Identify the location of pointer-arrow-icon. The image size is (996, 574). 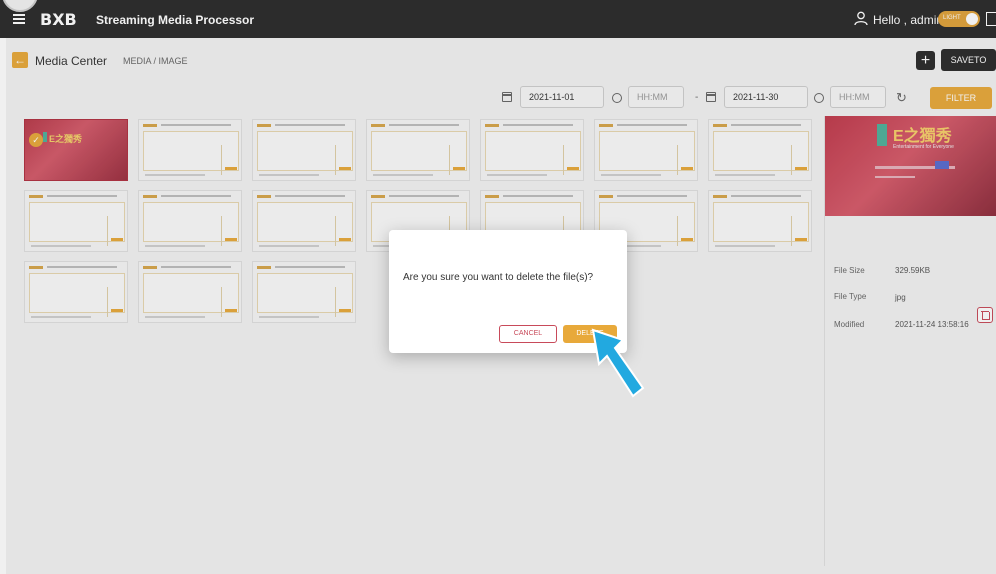
(618, 363).